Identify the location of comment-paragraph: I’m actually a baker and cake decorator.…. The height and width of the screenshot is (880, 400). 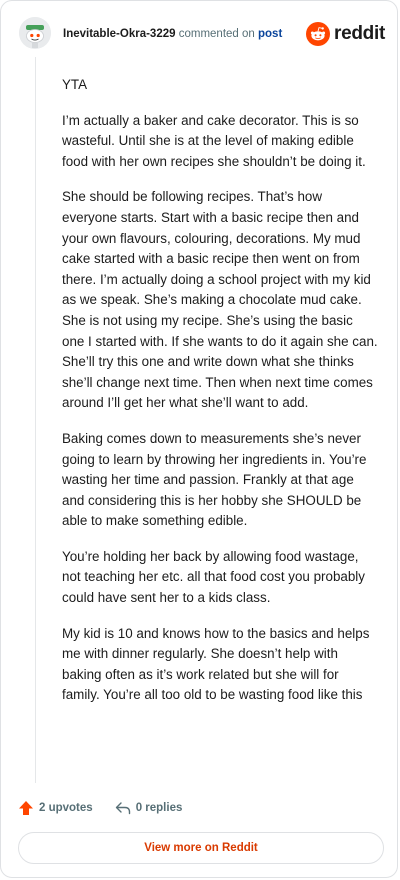
(214, 140).